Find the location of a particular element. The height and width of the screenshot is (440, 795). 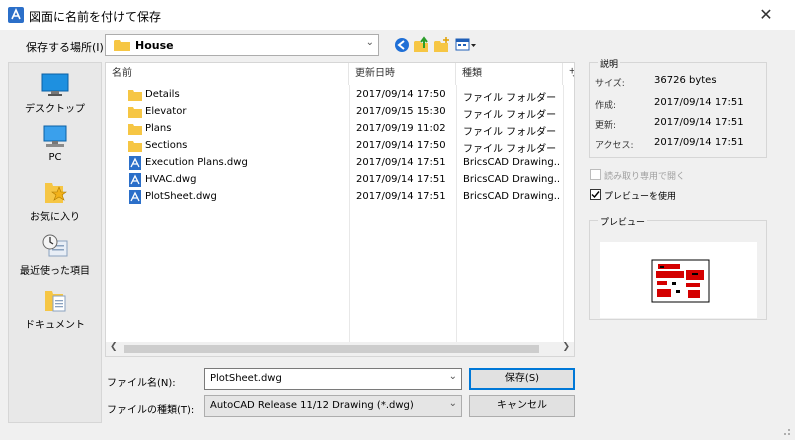

readonly-label: 読み取り専用で開く is located at coordinates (645, 177).